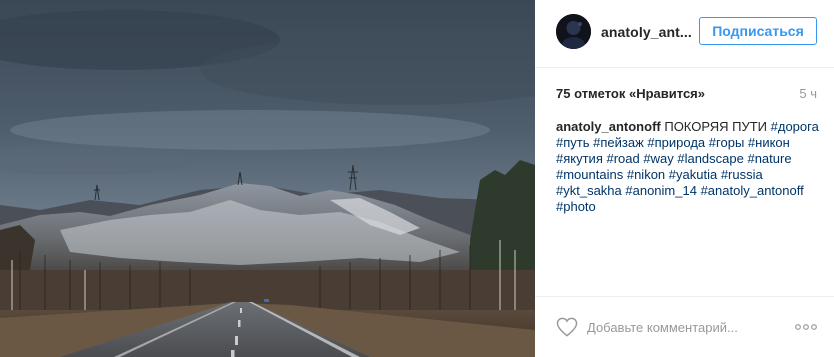 The width and height of the screenshot is (834, 357). What do you see at coordinates (808, 93) in the screenshot?
I see `post-time: 5 ч` at bounding box center [808, 93].